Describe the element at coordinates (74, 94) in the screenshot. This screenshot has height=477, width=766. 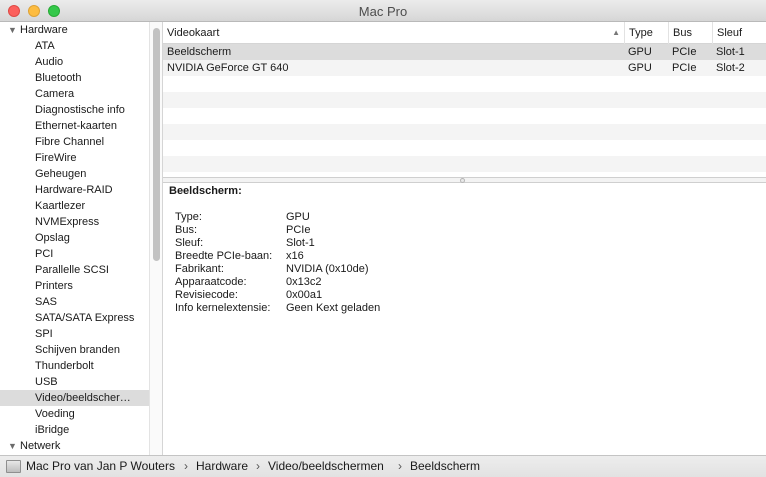
I see `sidebar-item: Camera` at that location.